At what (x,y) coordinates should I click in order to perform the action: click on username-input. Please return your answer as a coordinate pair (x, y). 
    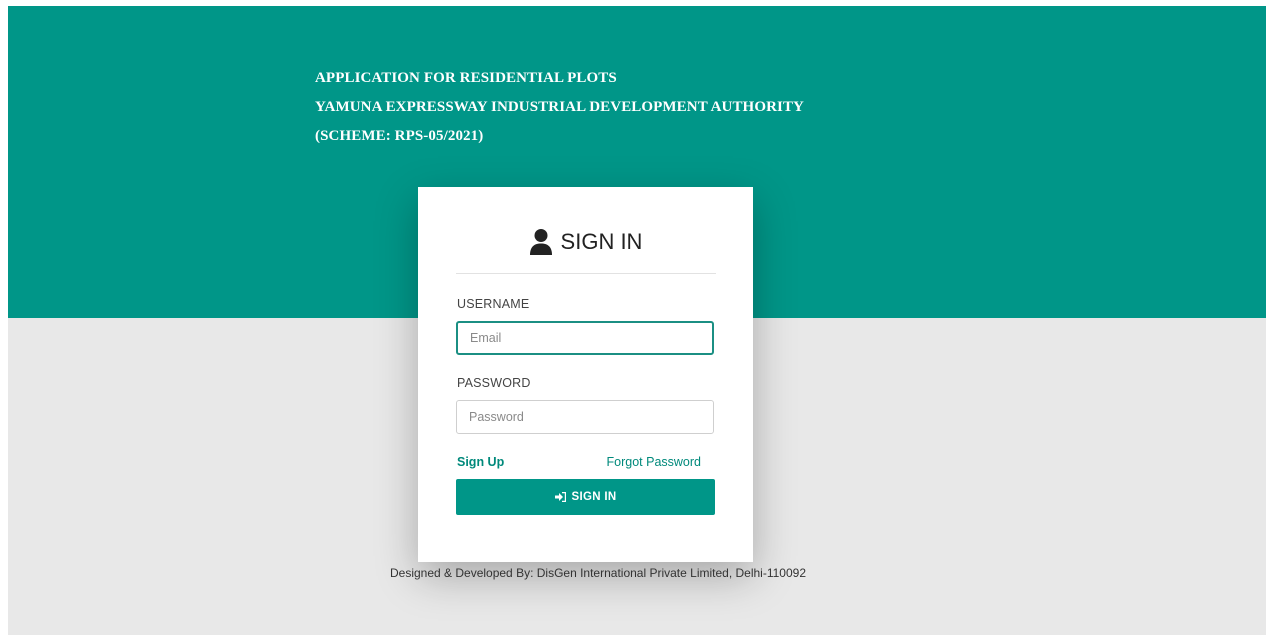
    Looking at the image, I should click on (585, 338).